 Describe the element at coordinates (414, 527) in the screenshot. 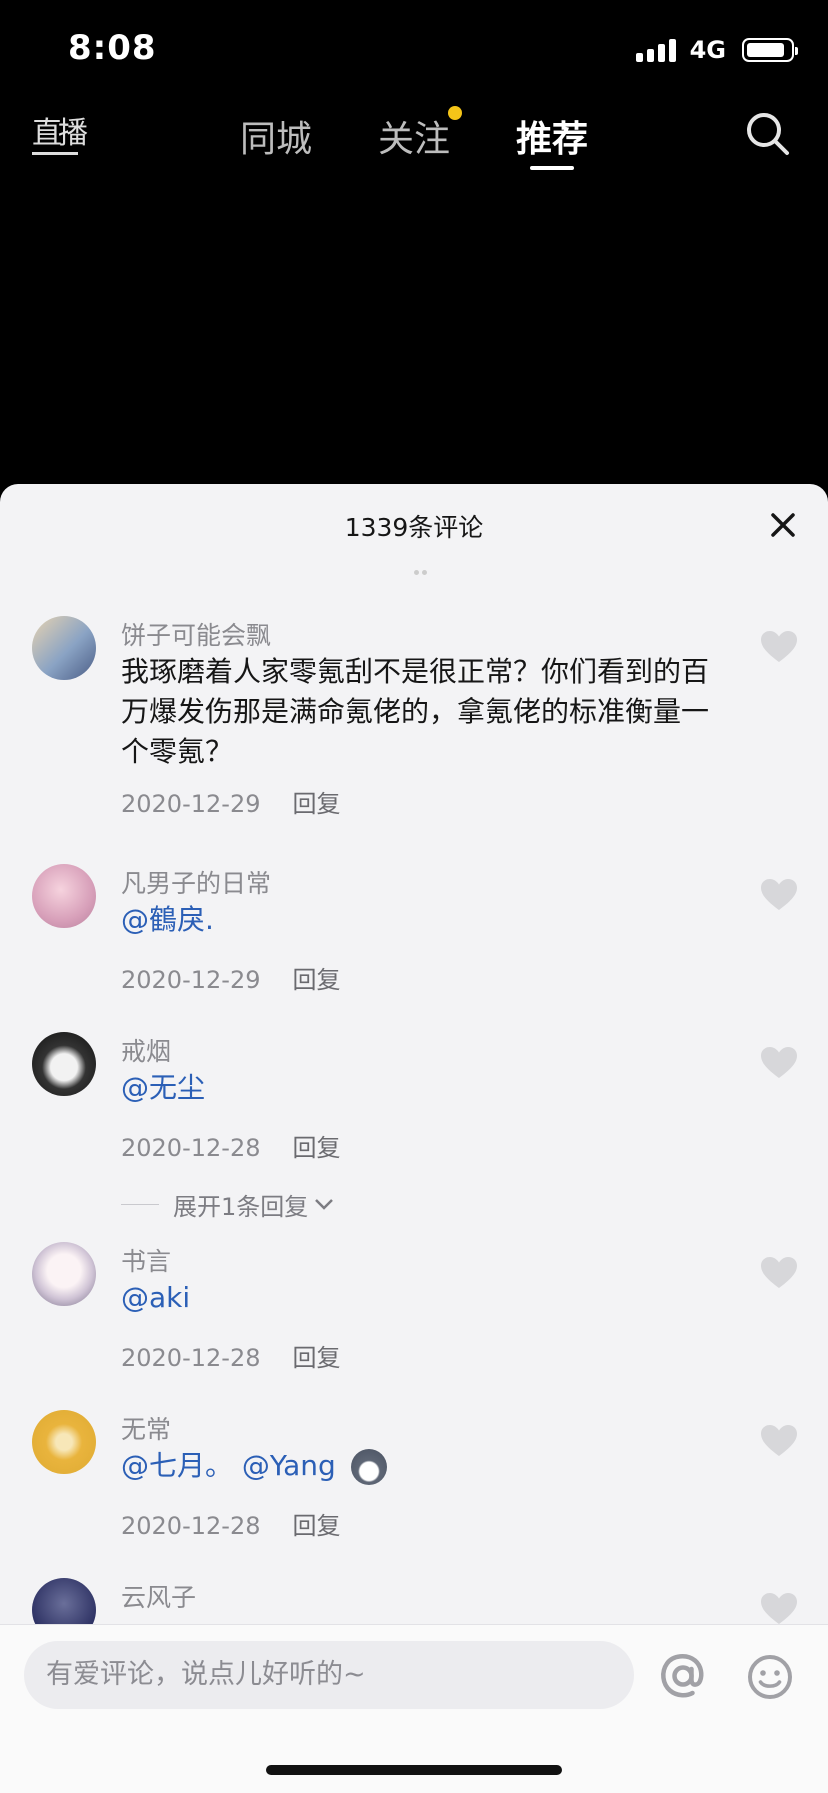

I see `comments-count-title: 1339条评论` at that location.